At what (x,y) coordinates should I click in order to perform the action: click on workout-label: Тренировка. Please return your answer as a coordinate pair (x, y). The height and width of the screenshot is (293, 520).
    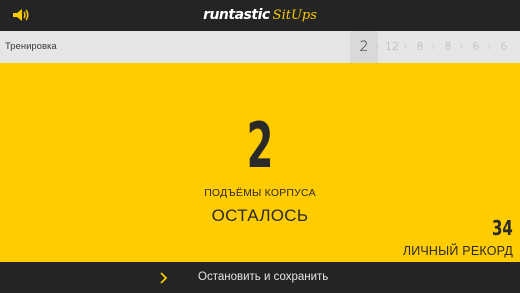
    Looking at the image, I should click on (31, 46).